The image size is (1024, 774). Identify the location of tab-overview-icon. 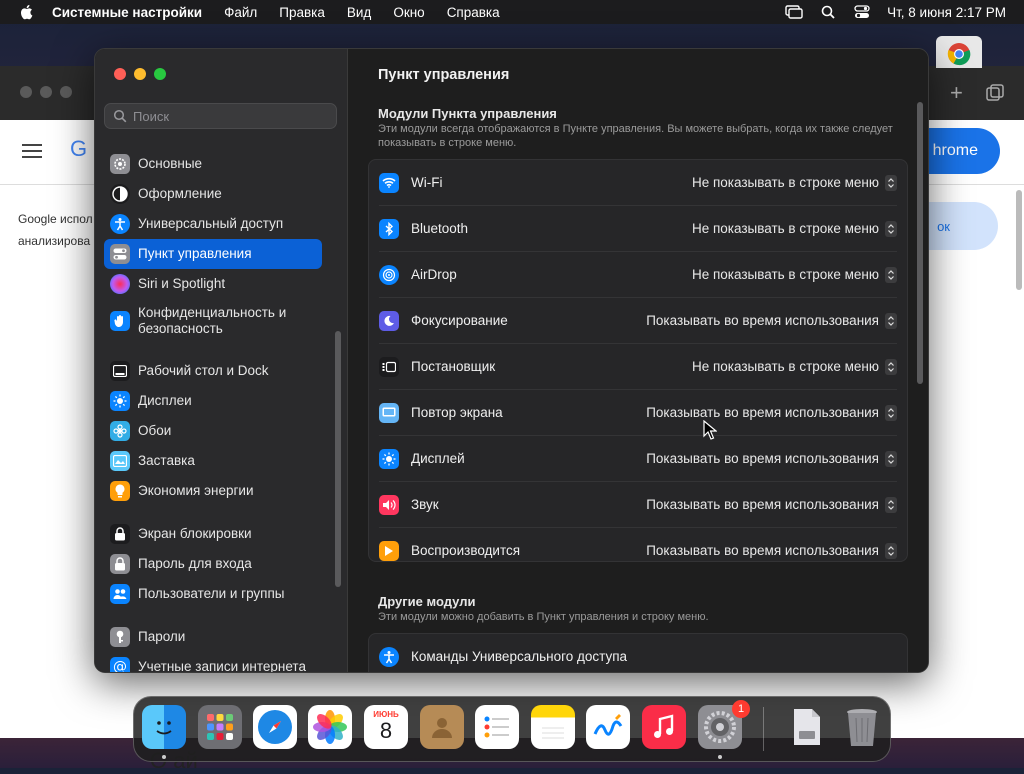
(995, 93).